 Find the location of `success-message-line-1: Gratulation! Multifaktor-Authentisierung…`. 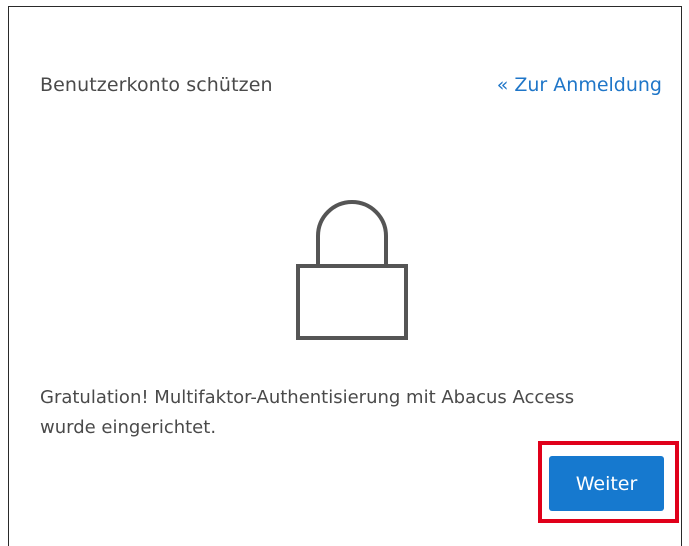

success-message-line-1: Gratulation! Multifaktor-Authentisierung… is located at coordinates (307, 397).